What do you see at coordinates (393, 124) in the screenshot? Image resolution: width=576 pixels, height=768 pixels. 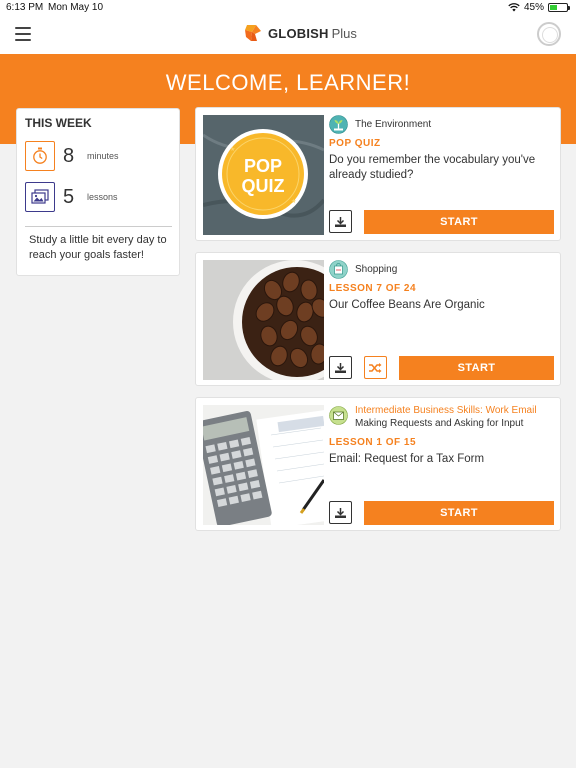 I see `topic-title: The Environment` at bounding box center [393, 124].